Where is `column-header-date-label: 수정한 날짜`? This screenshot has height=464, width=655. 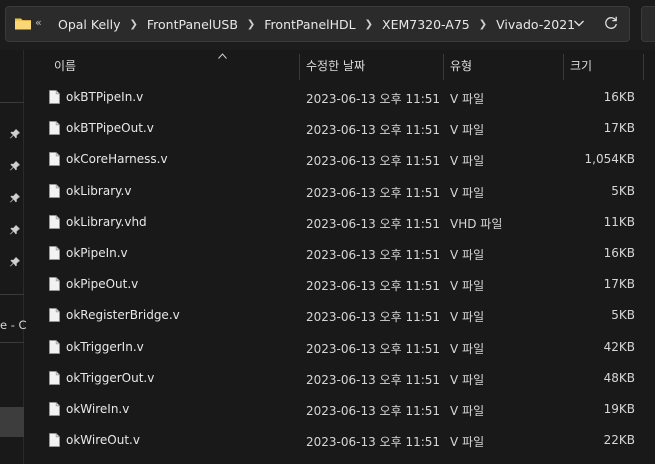 column-header-date-label: 수정한 날짜 is located at coordinates (336, 66).